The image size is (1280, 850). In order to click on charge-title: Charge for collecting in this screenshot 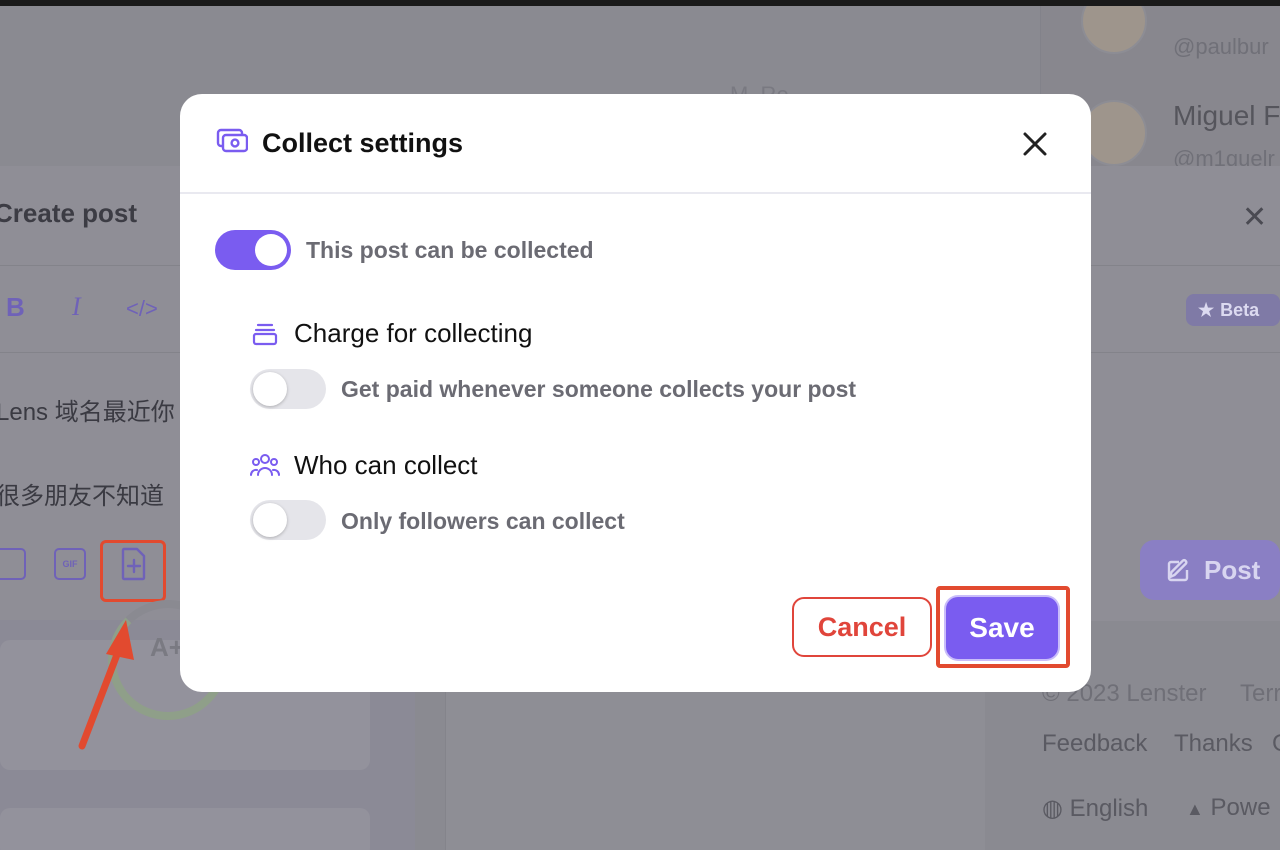, I will do `click(413, 333)`.